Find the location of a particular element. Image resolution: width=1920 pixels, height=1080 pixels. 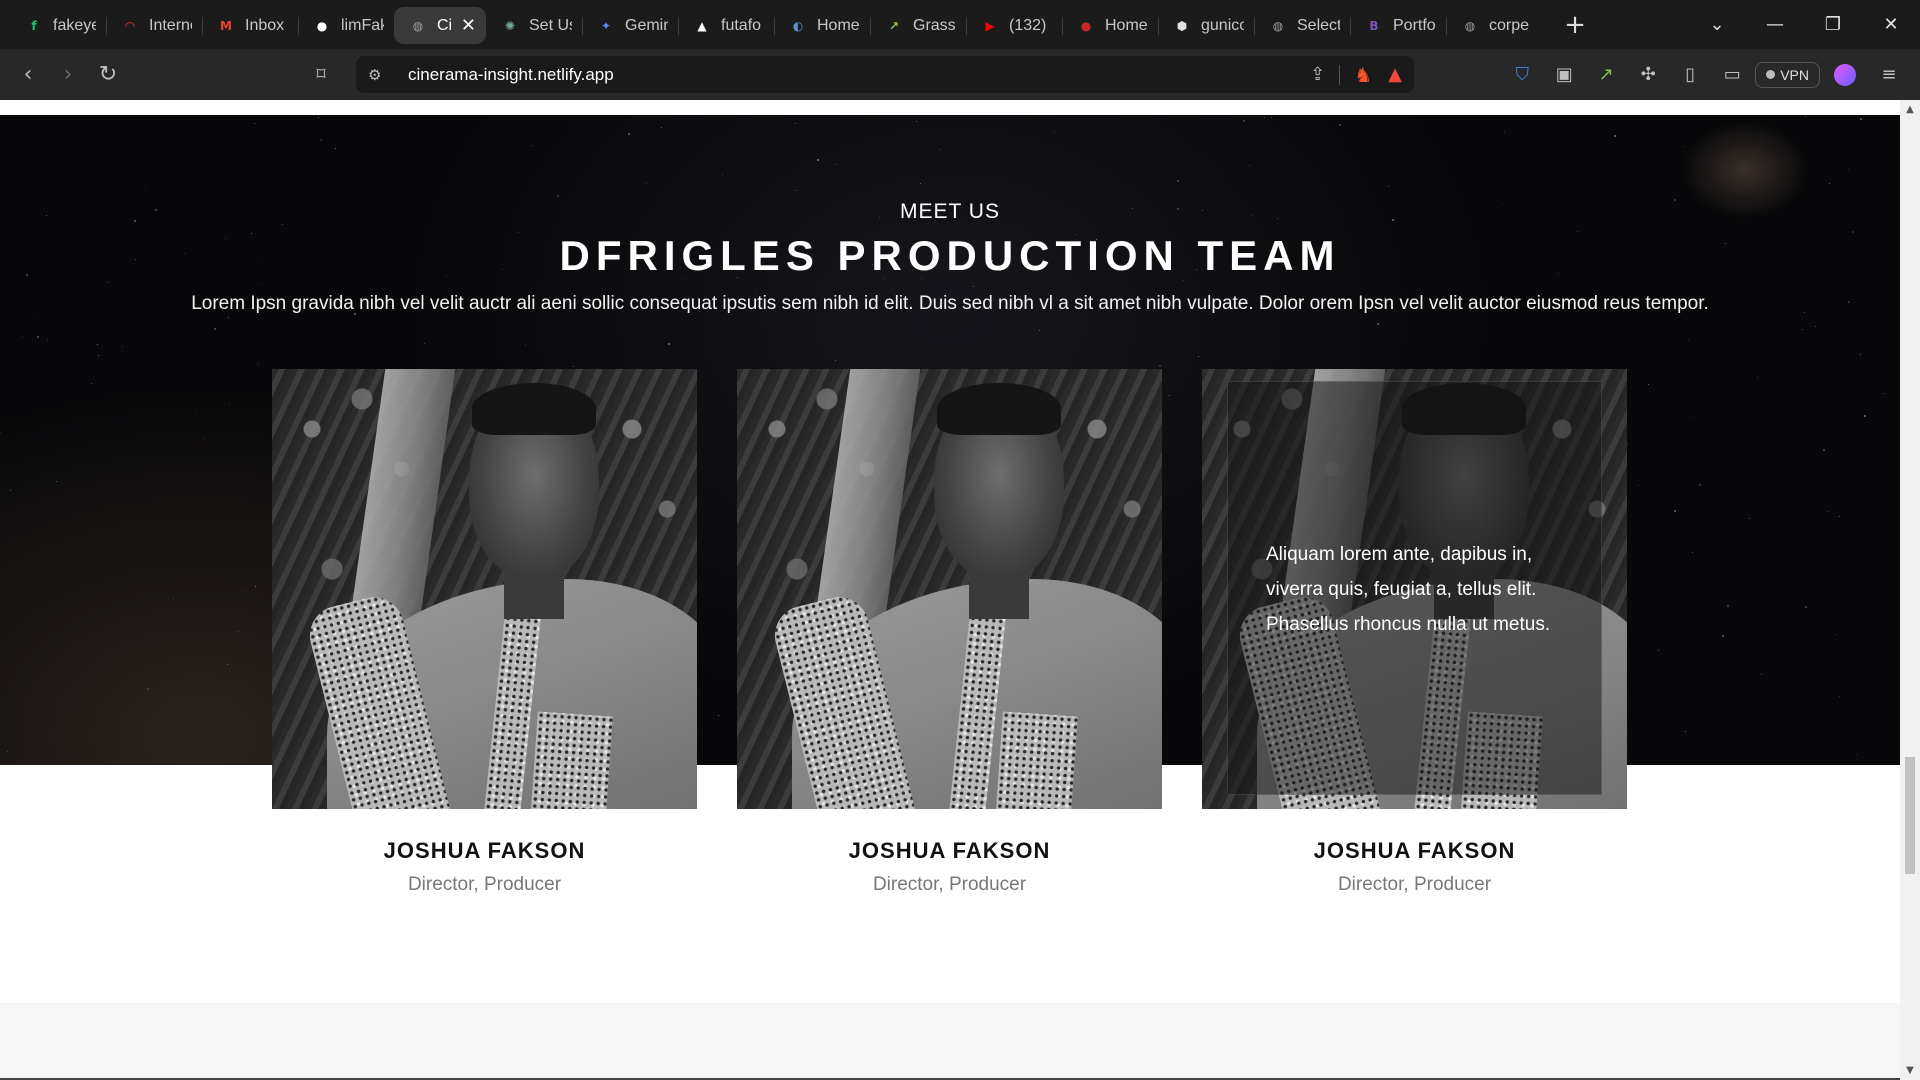

python-icon: ◐ is located at coordinates (798, 25).